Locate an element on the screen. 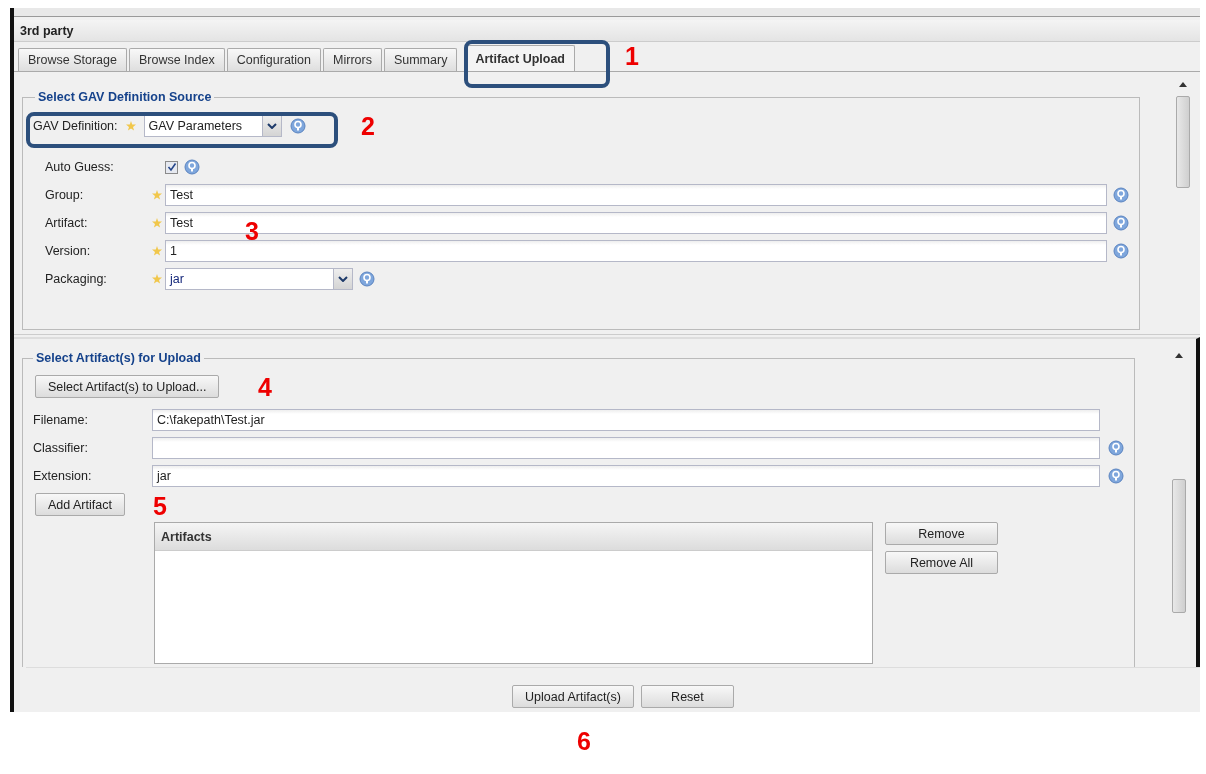  tab: Artifact Upload is located at coordinates (520, 58).